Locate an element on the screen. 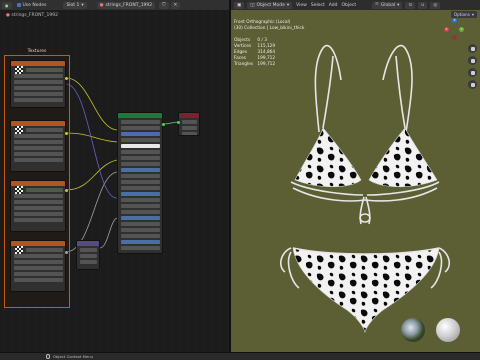 The width and height of the screenshot is (480, 360). material-output-node is located at coordinates (189, 124).